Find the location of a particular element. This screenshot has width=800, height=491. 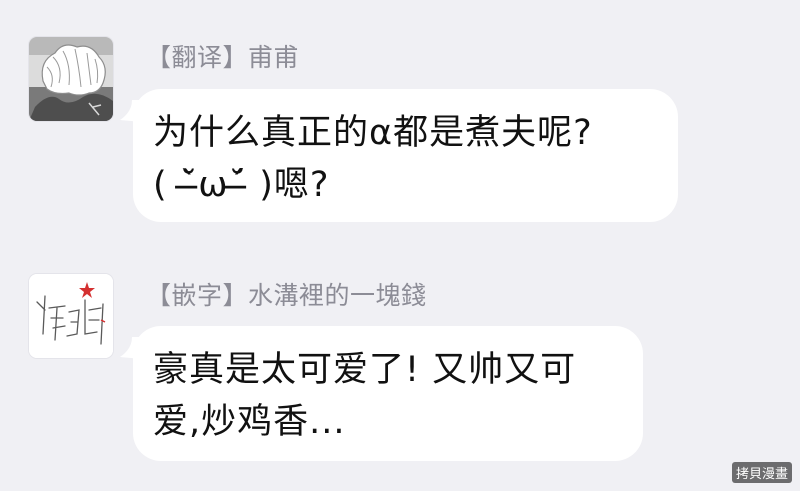

watermark-label: 拷貝漫畫 is located at coordinates (761, 472).